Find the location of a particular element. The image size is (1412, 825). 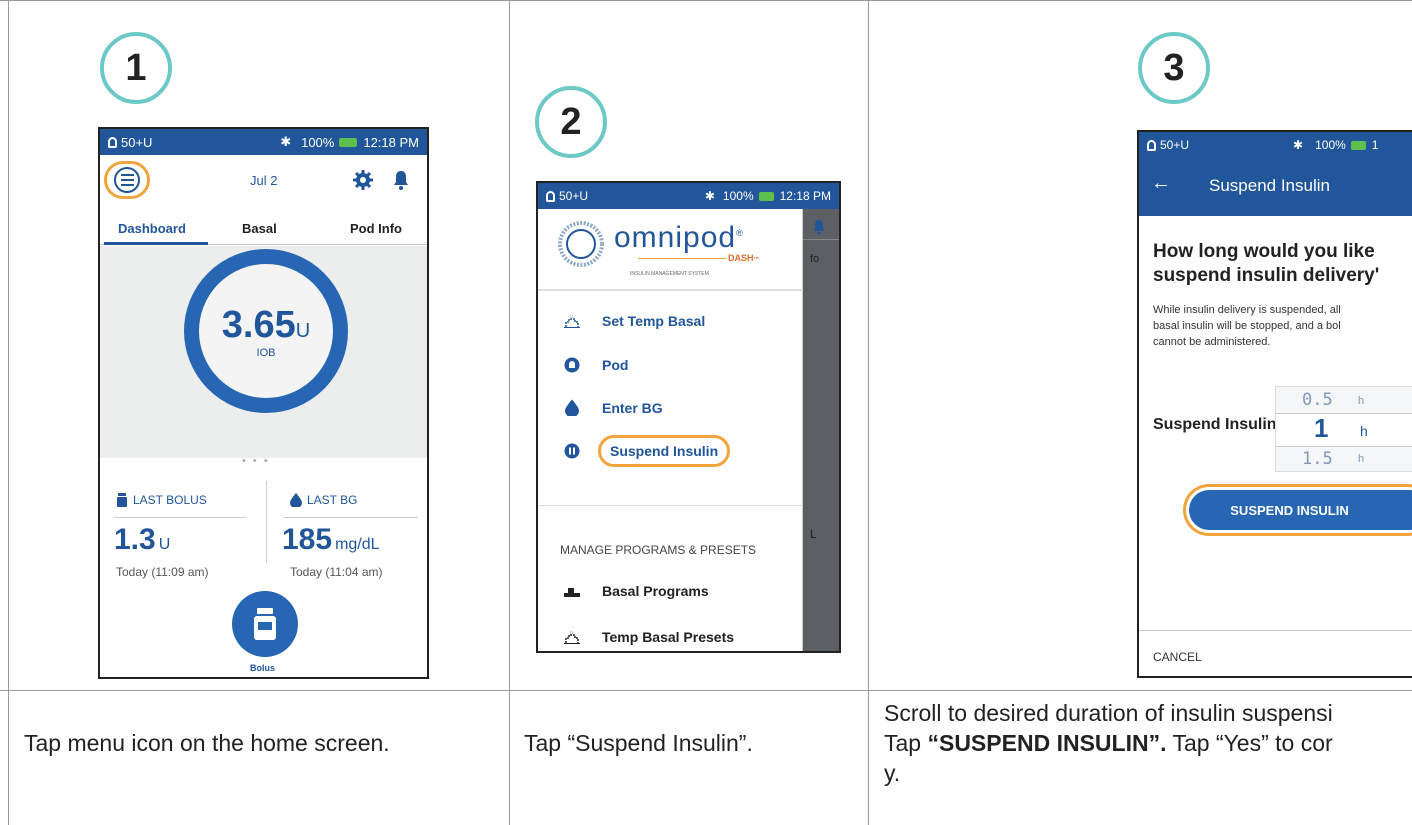

last-bolus-header: LAST BOLUS is located at coordinates (161, 500).